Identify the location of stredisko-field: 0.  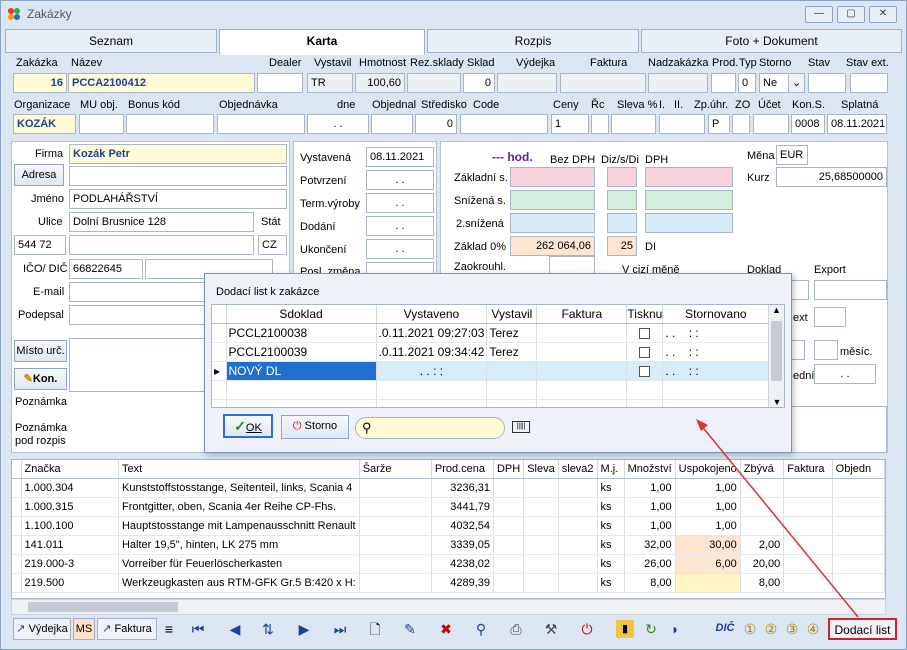
(436, 124).